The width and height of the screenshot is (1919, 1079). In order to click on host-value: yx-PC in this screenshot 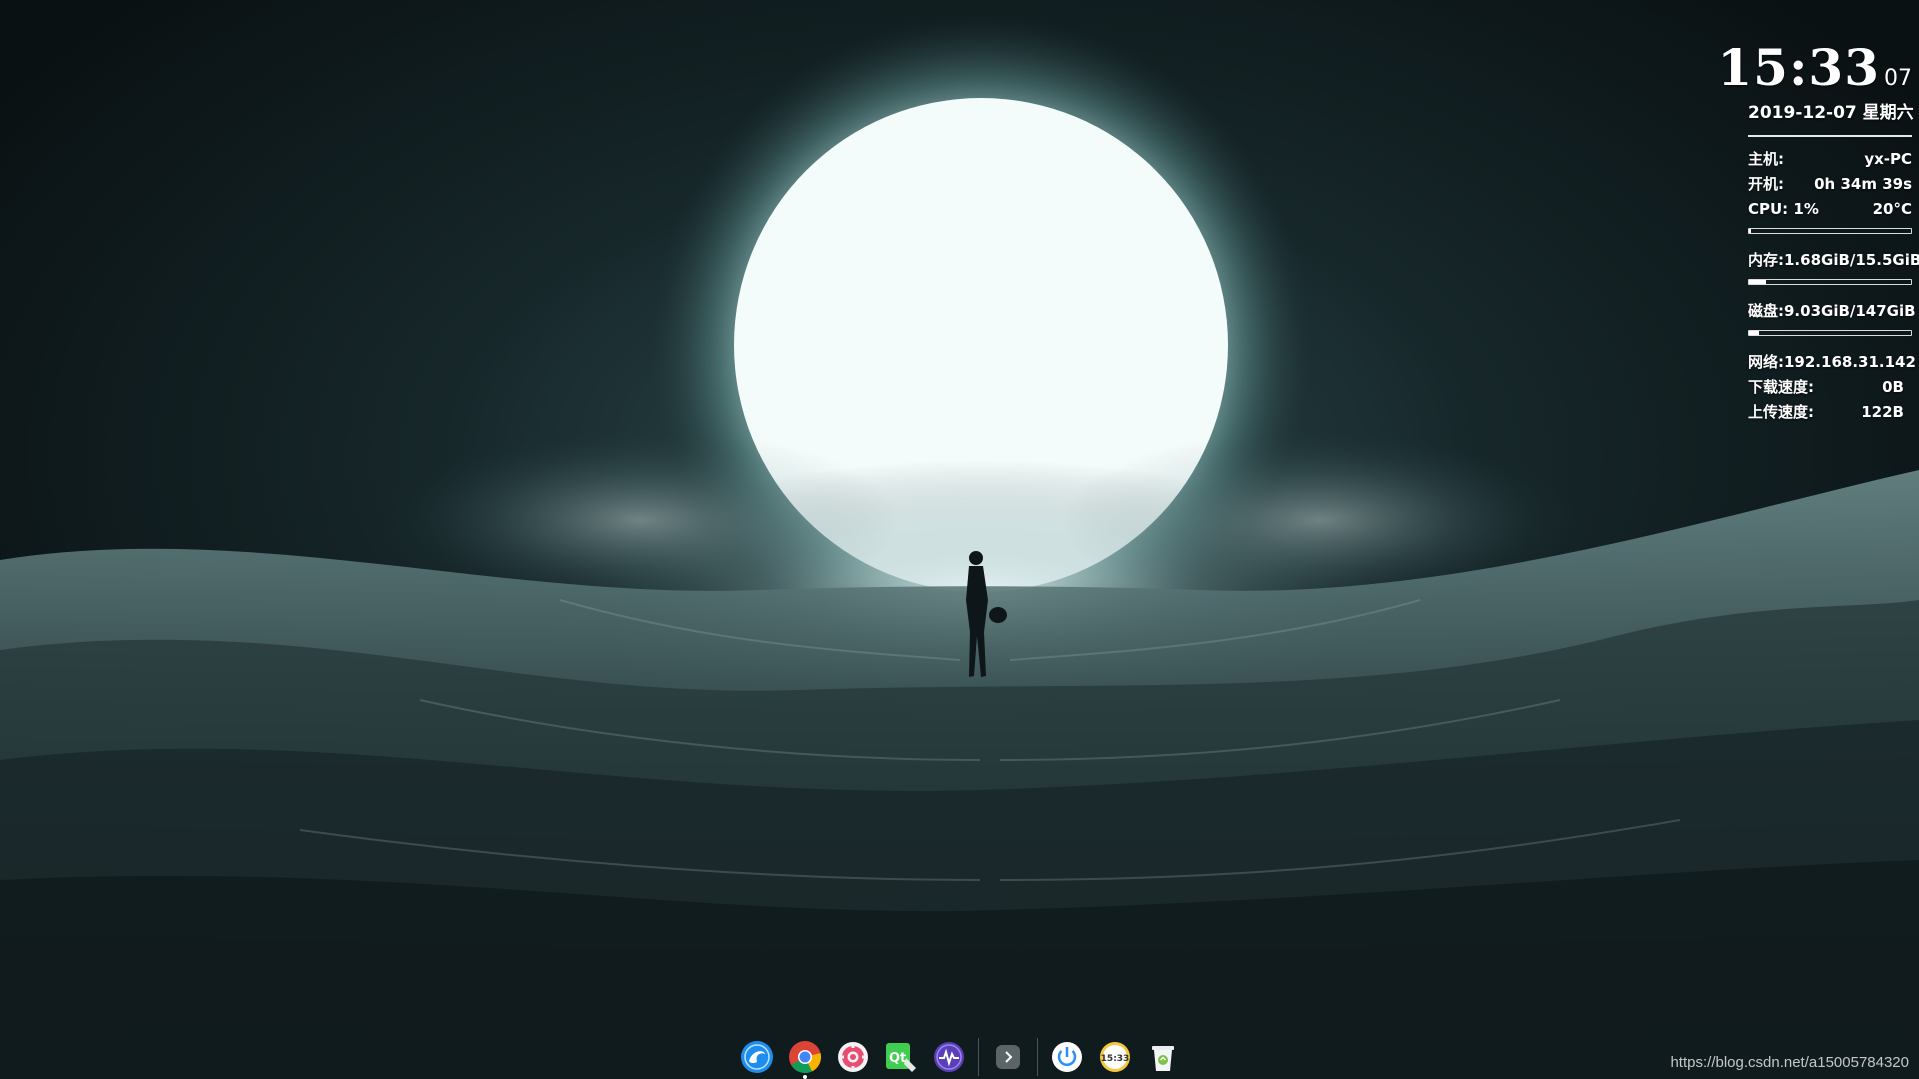, I will do `click(1888, 159)`.